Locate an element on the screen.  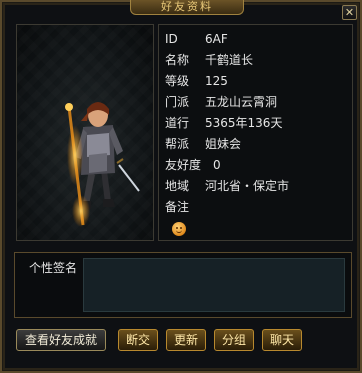
info-row-daoxing: 道行 5365年136天 is located at coordinates (256, 123).